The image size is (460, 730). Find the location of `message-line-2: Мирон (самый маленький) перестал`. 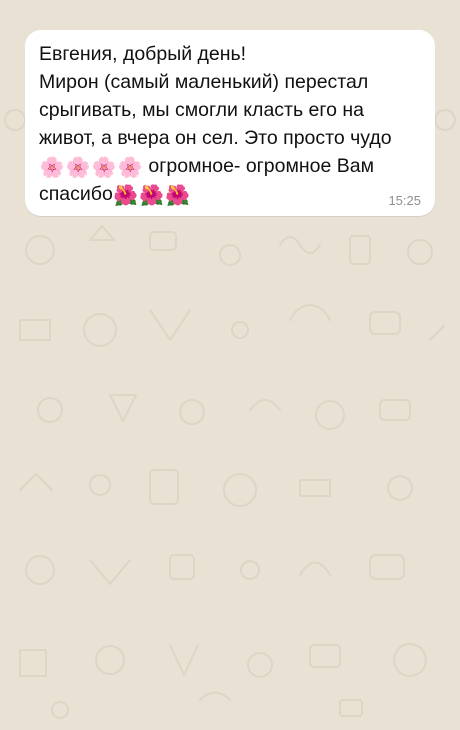

message-line-2: Мирон (самый маленький) перестал is located at coordinates (204, 82).